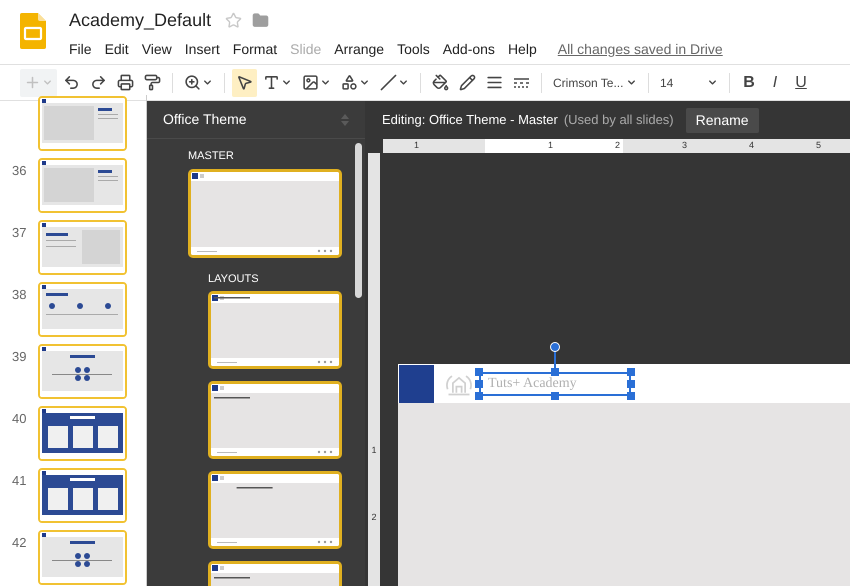  What do you see at coordinates (358, 220) in the screenshot?
I see `scrollbar-thumb` at bounding box center [358, 220].